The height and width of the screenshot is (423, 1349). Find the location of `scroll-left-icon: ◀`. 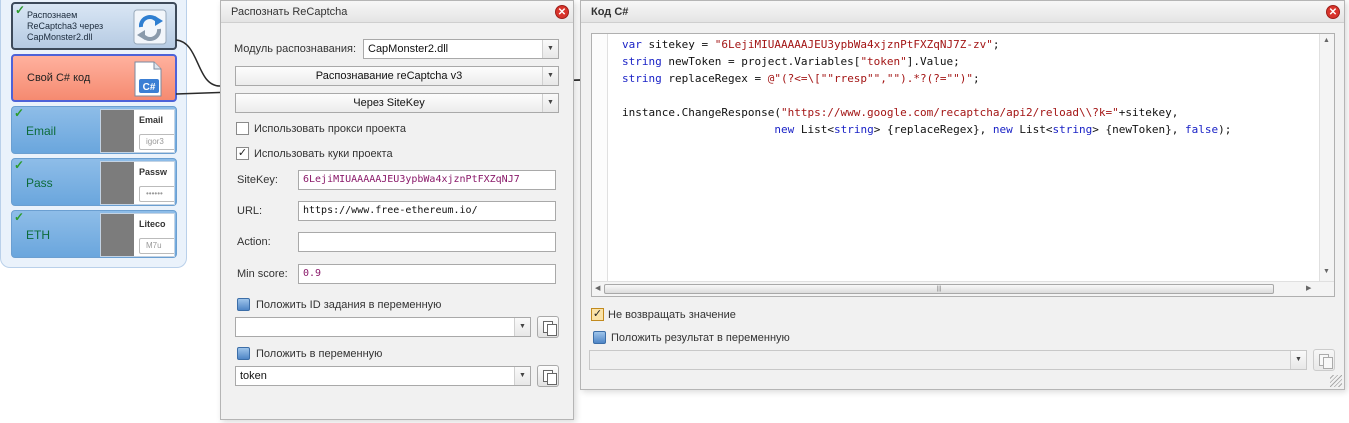

scroll-left-icon: ◀ is located at coordinates (597, 288).